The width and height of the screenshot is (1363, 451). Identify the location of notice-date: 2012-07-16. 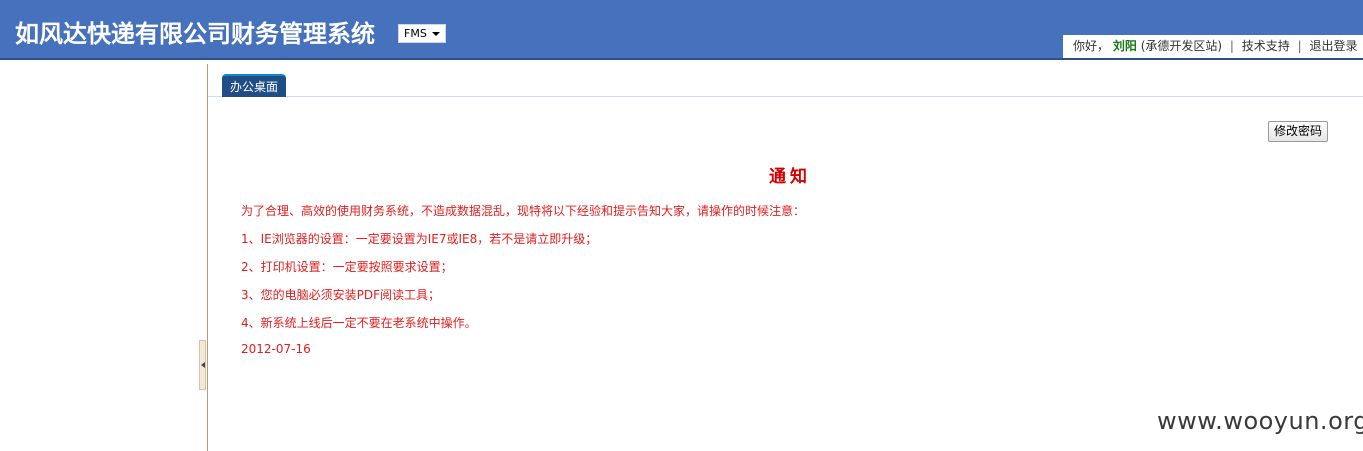
(276, 349).